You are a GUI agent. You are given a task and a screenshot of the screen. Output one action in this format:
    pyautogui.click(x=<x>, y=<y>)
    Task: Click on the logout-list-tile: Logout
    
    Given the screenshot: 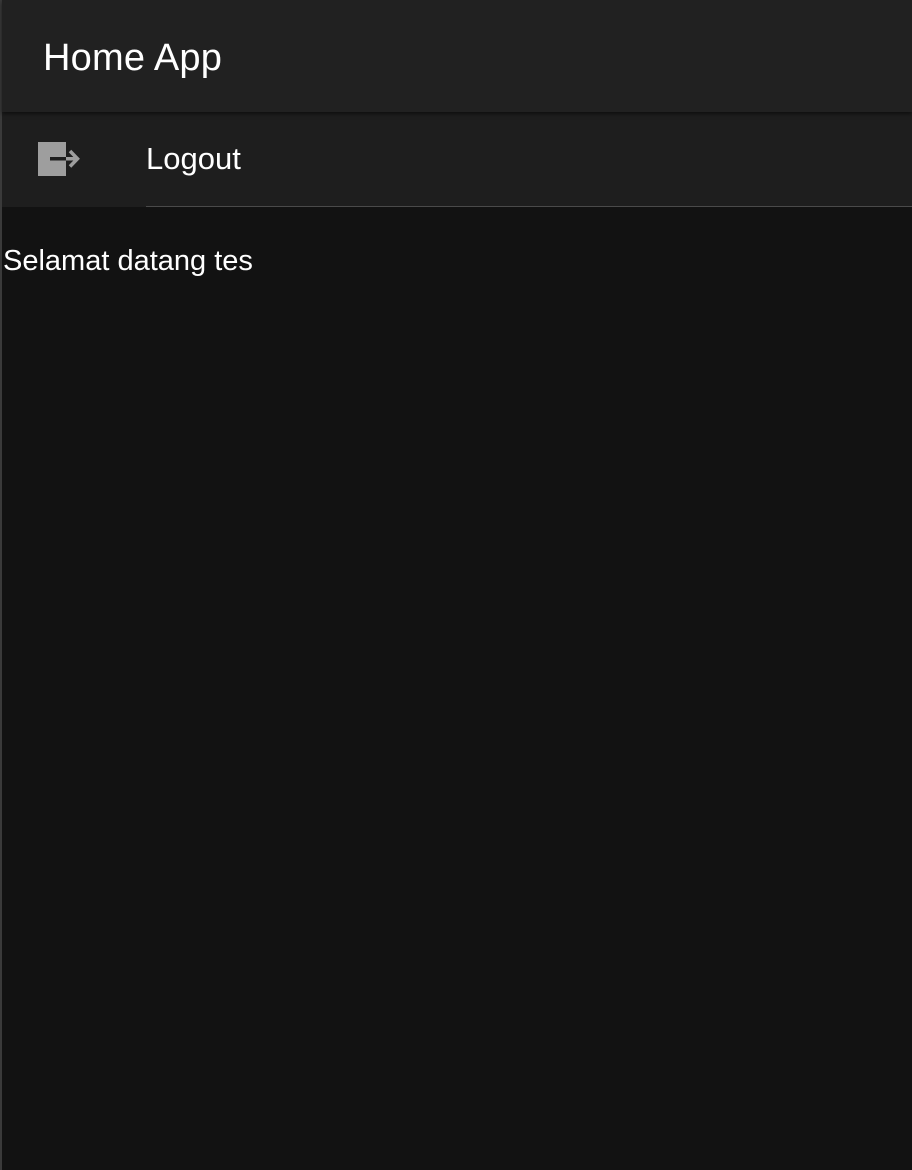 What is the action you would take?
    pyautogui.click(x=457, y=159)
    